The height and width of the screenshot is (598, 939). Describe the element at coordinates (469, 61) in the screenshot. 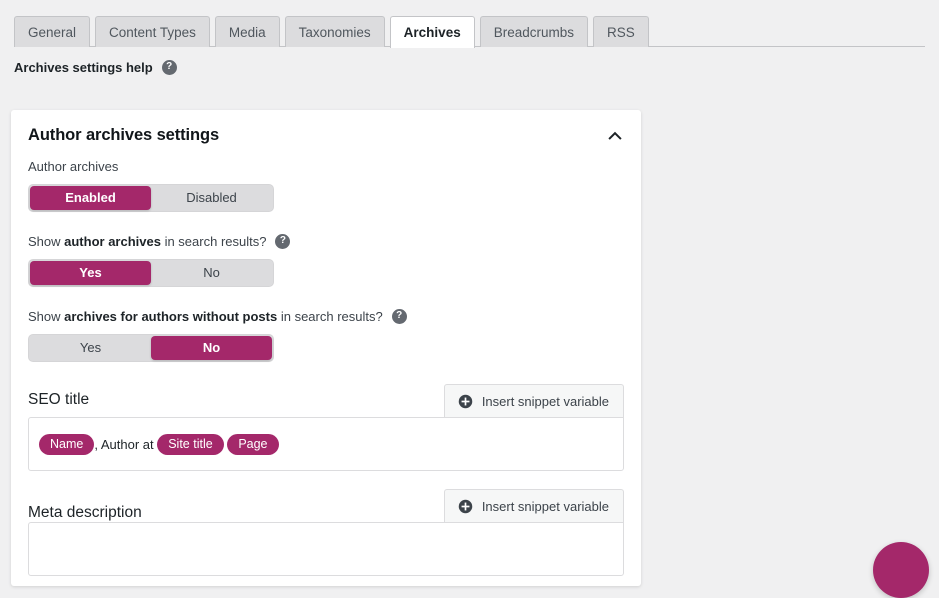

I see `archives-settings-help-row: Archives settings help ?` at that location.